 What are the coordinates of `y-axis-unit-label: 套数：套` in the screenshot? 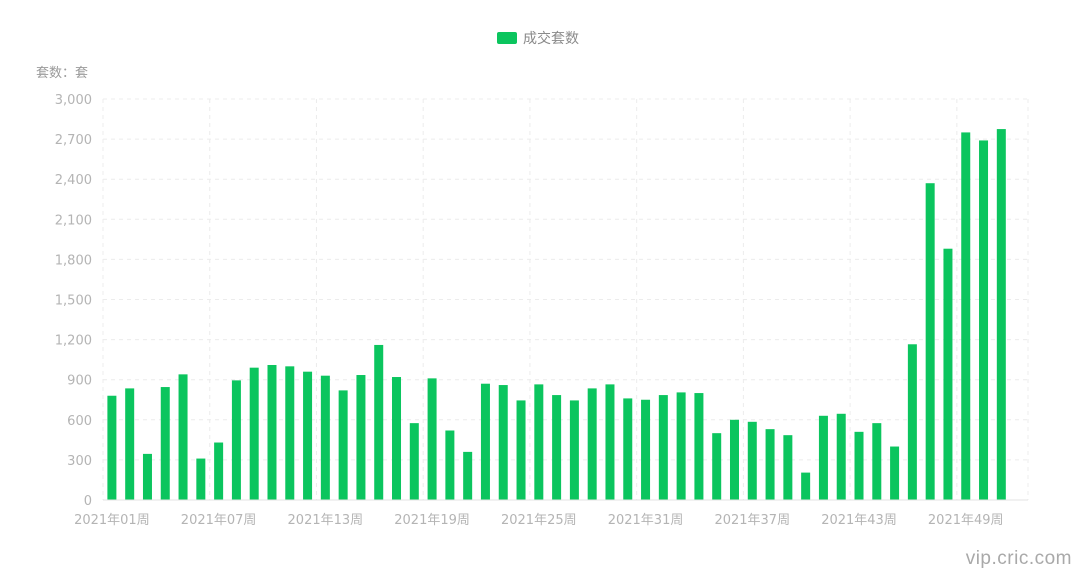 It's located at (62, 73).